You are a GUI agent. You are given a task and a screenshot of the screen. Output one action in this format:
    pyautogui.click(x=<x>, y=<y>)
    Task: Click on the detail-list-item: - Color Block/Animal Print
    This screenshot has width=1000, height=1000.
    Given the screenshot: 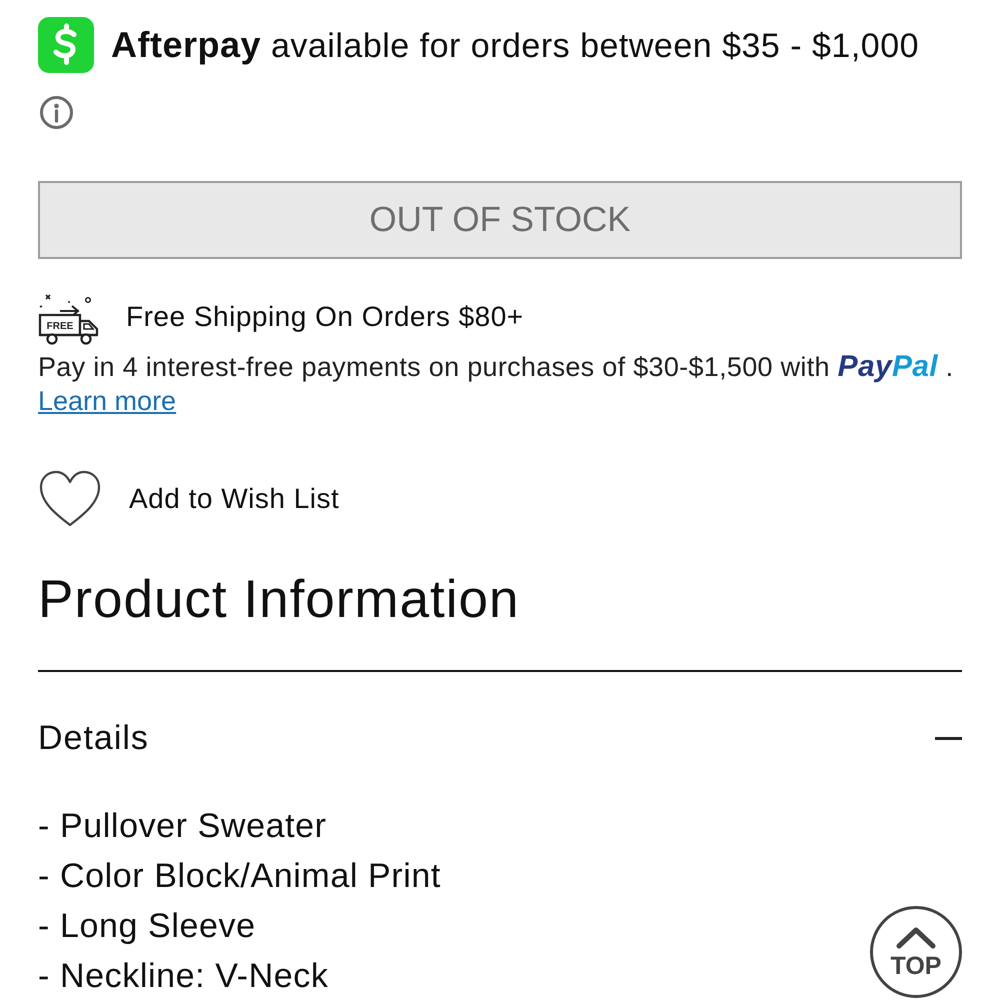 What is the action you would take?
    pyautogui.click(x=239, y=876)
    